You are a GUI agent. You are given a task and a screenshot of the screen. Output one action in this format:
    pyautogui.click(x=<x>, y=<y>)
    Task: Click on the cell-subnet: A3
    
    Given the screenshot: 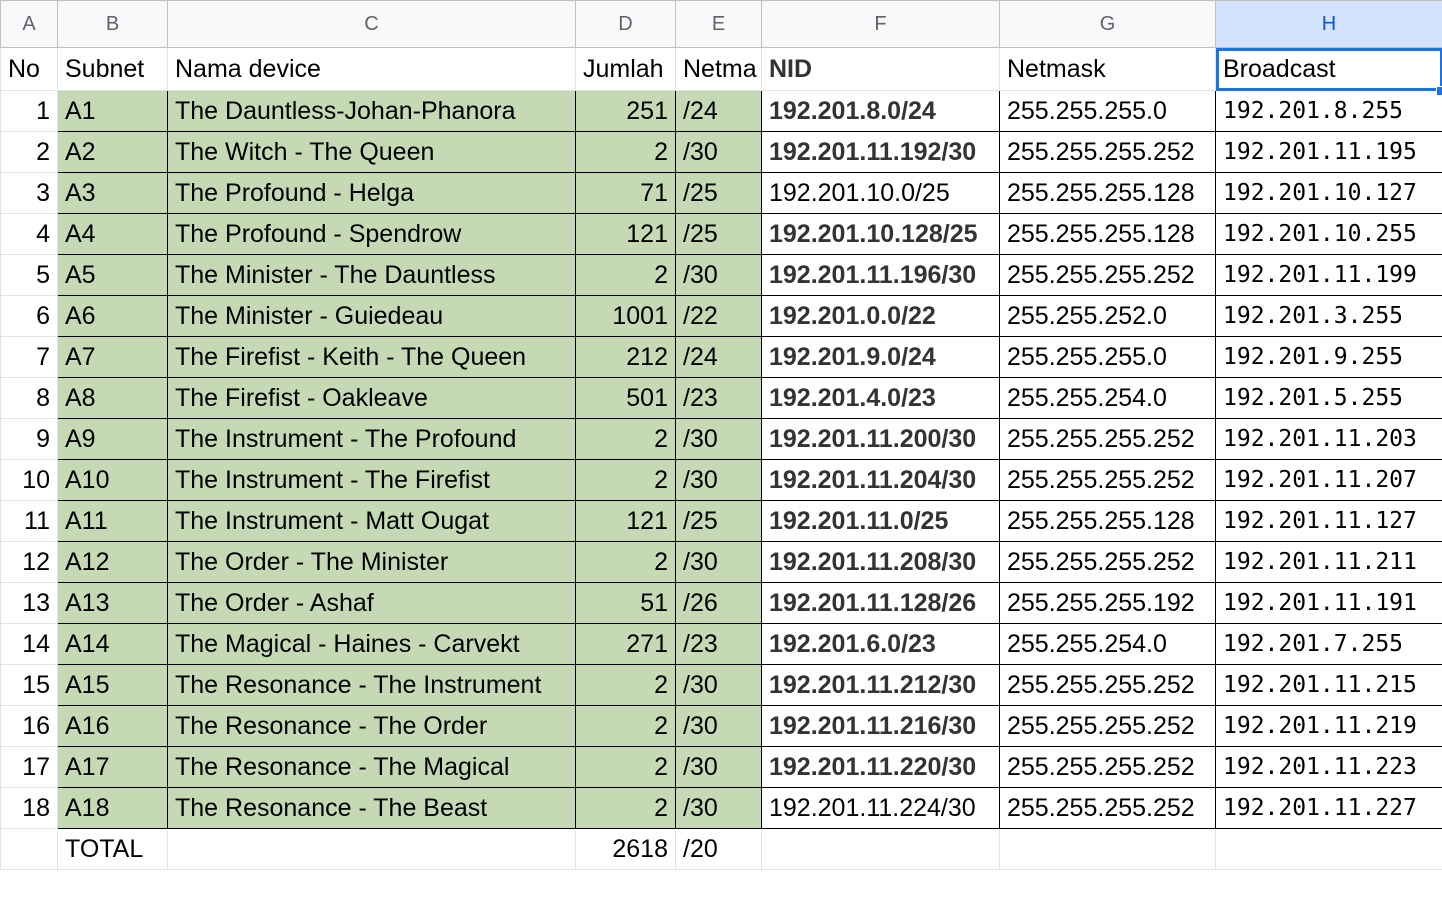 What is the action you would take?
    pyautogui.click(x=112, y=193)
    